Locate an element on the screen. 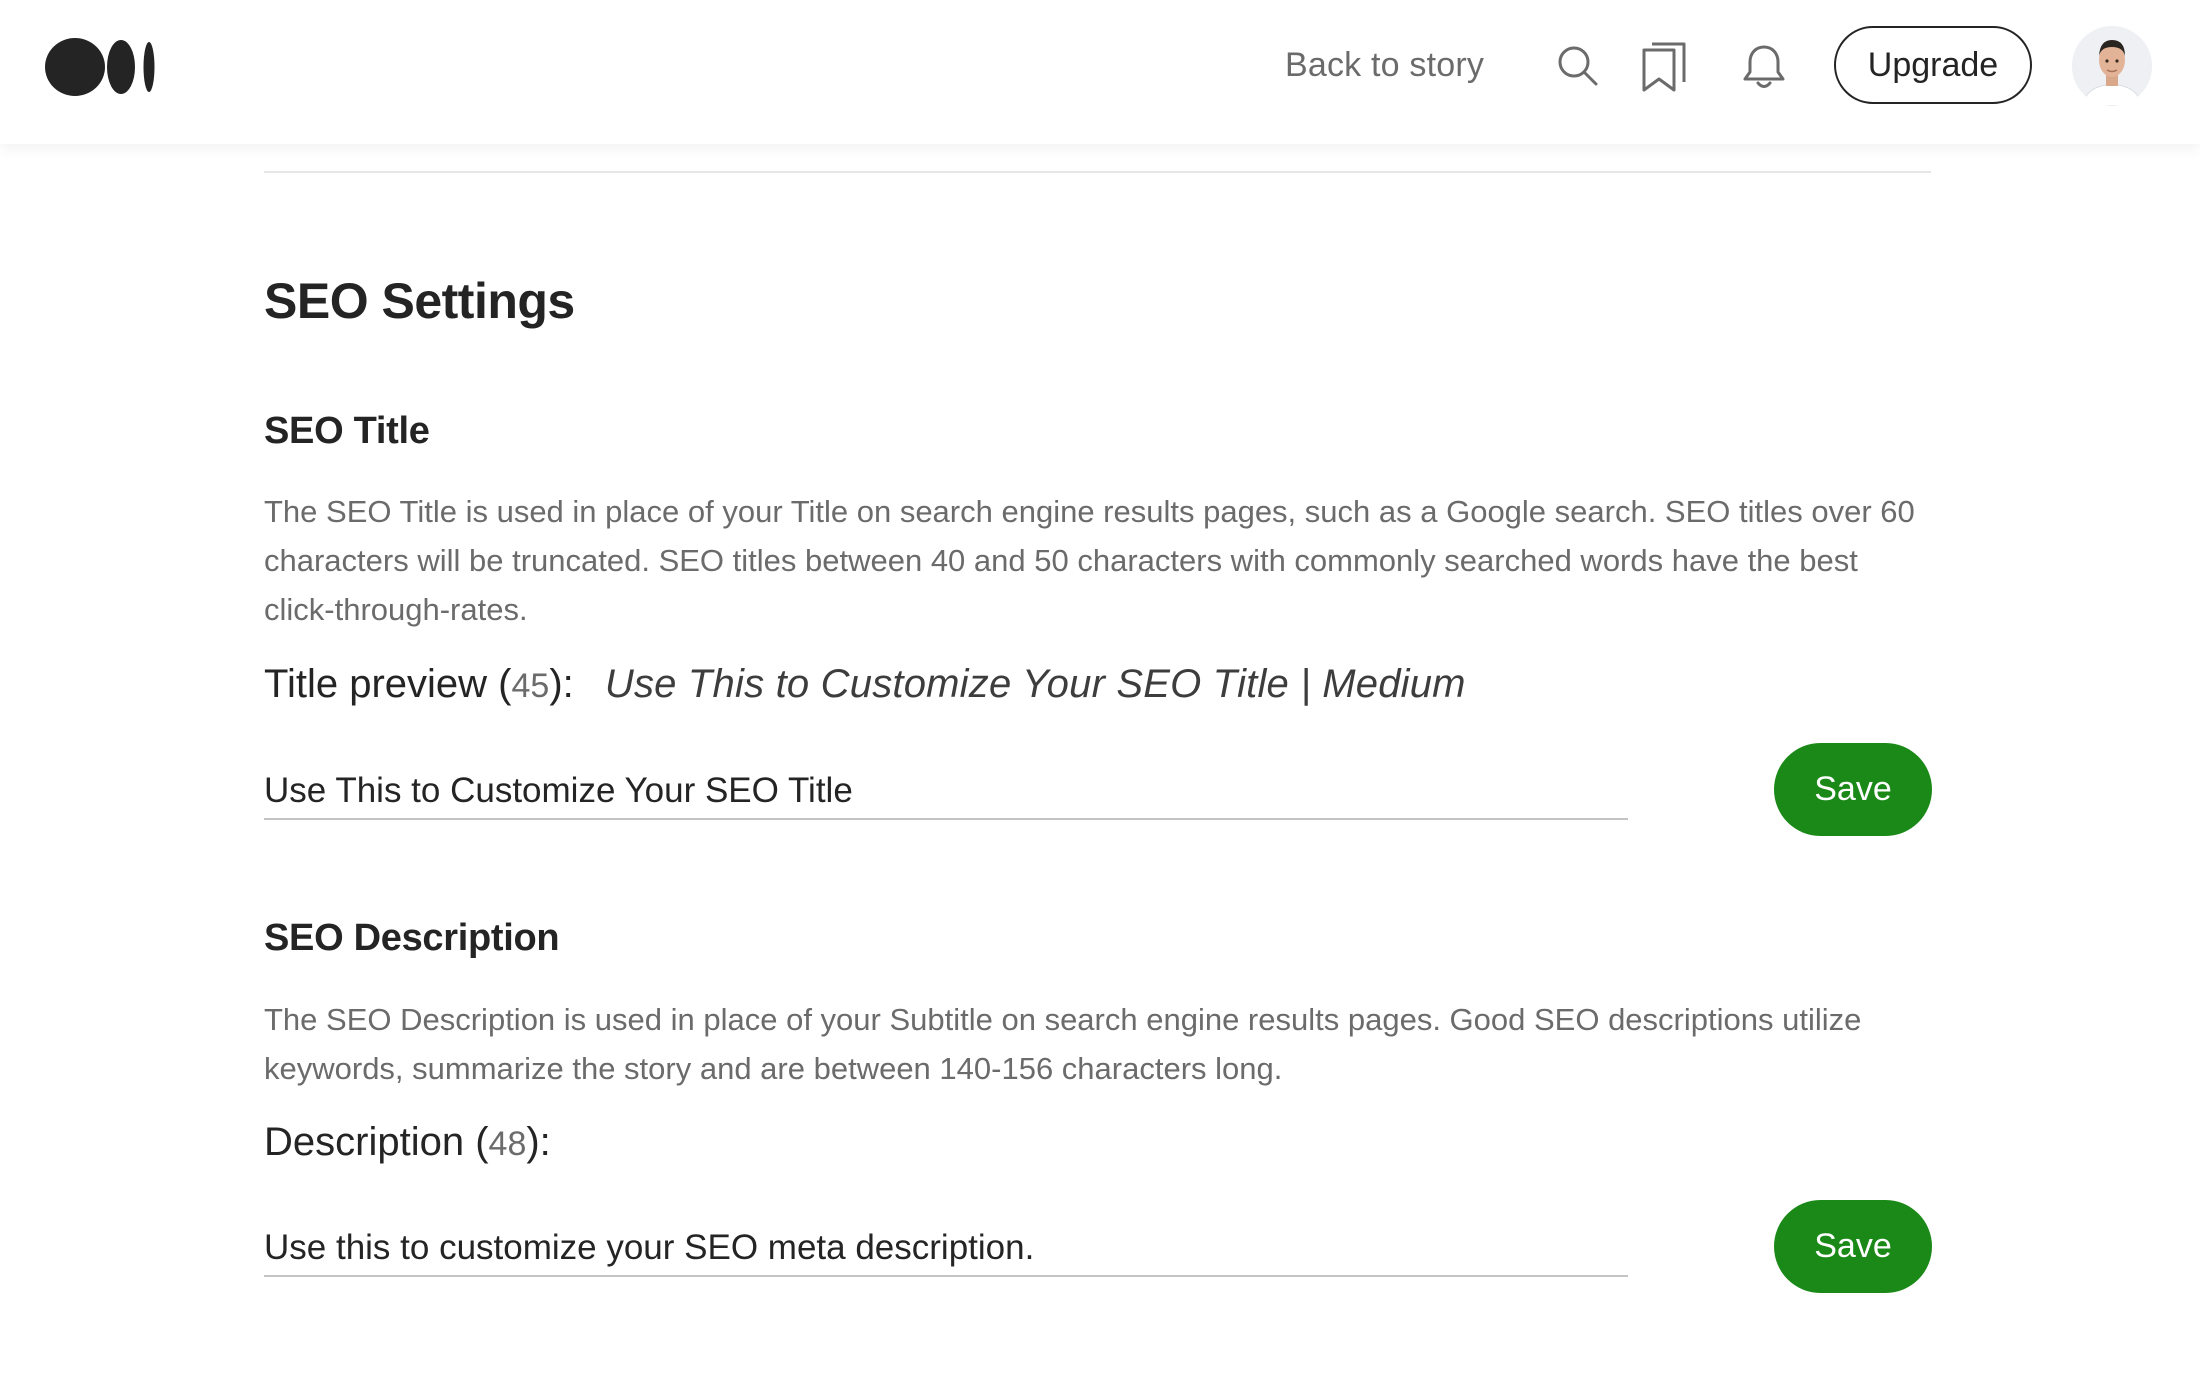 This screenshot has height=1395, width=2200. medium-logo-icon is located at coordinates (100, 67).